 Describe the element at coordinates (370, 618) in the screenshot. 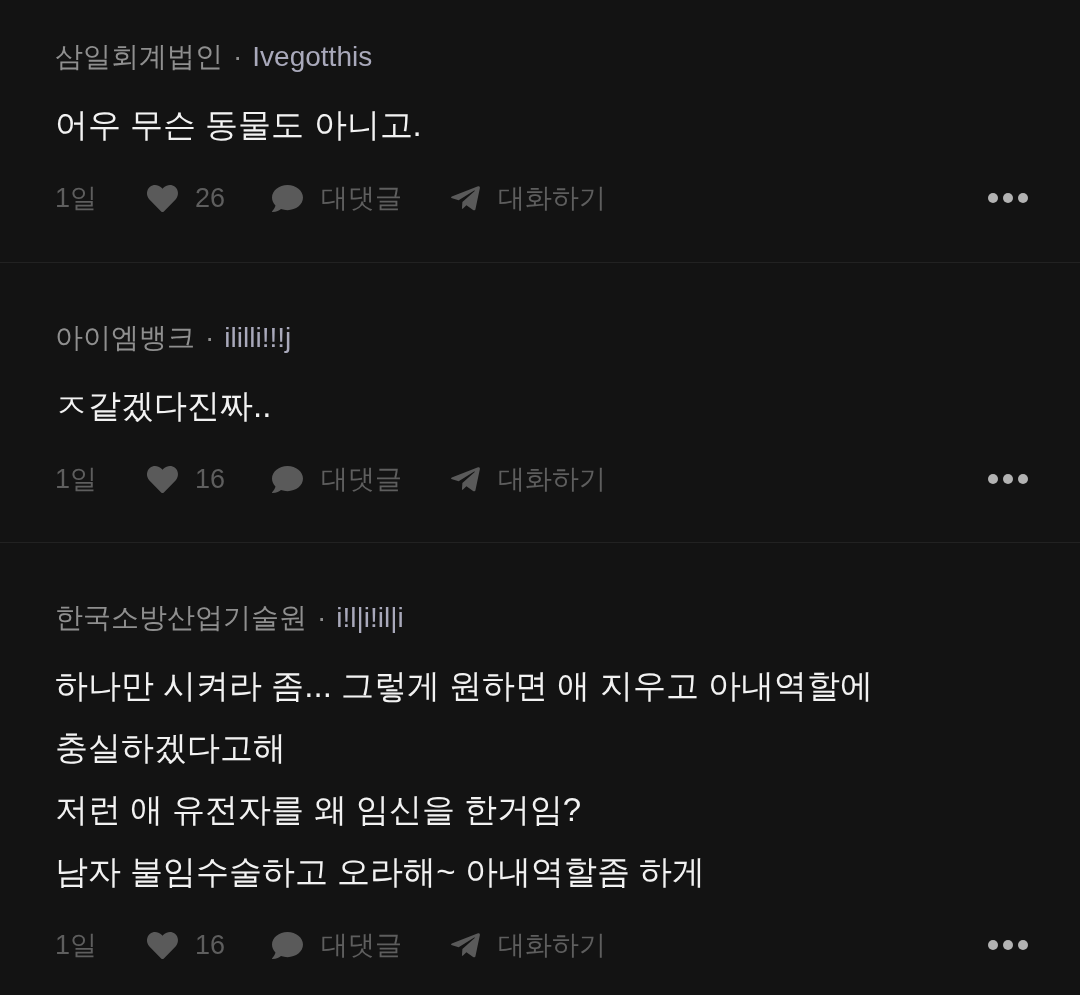

I see `user-handle: i!l|i!il|i` at that location.